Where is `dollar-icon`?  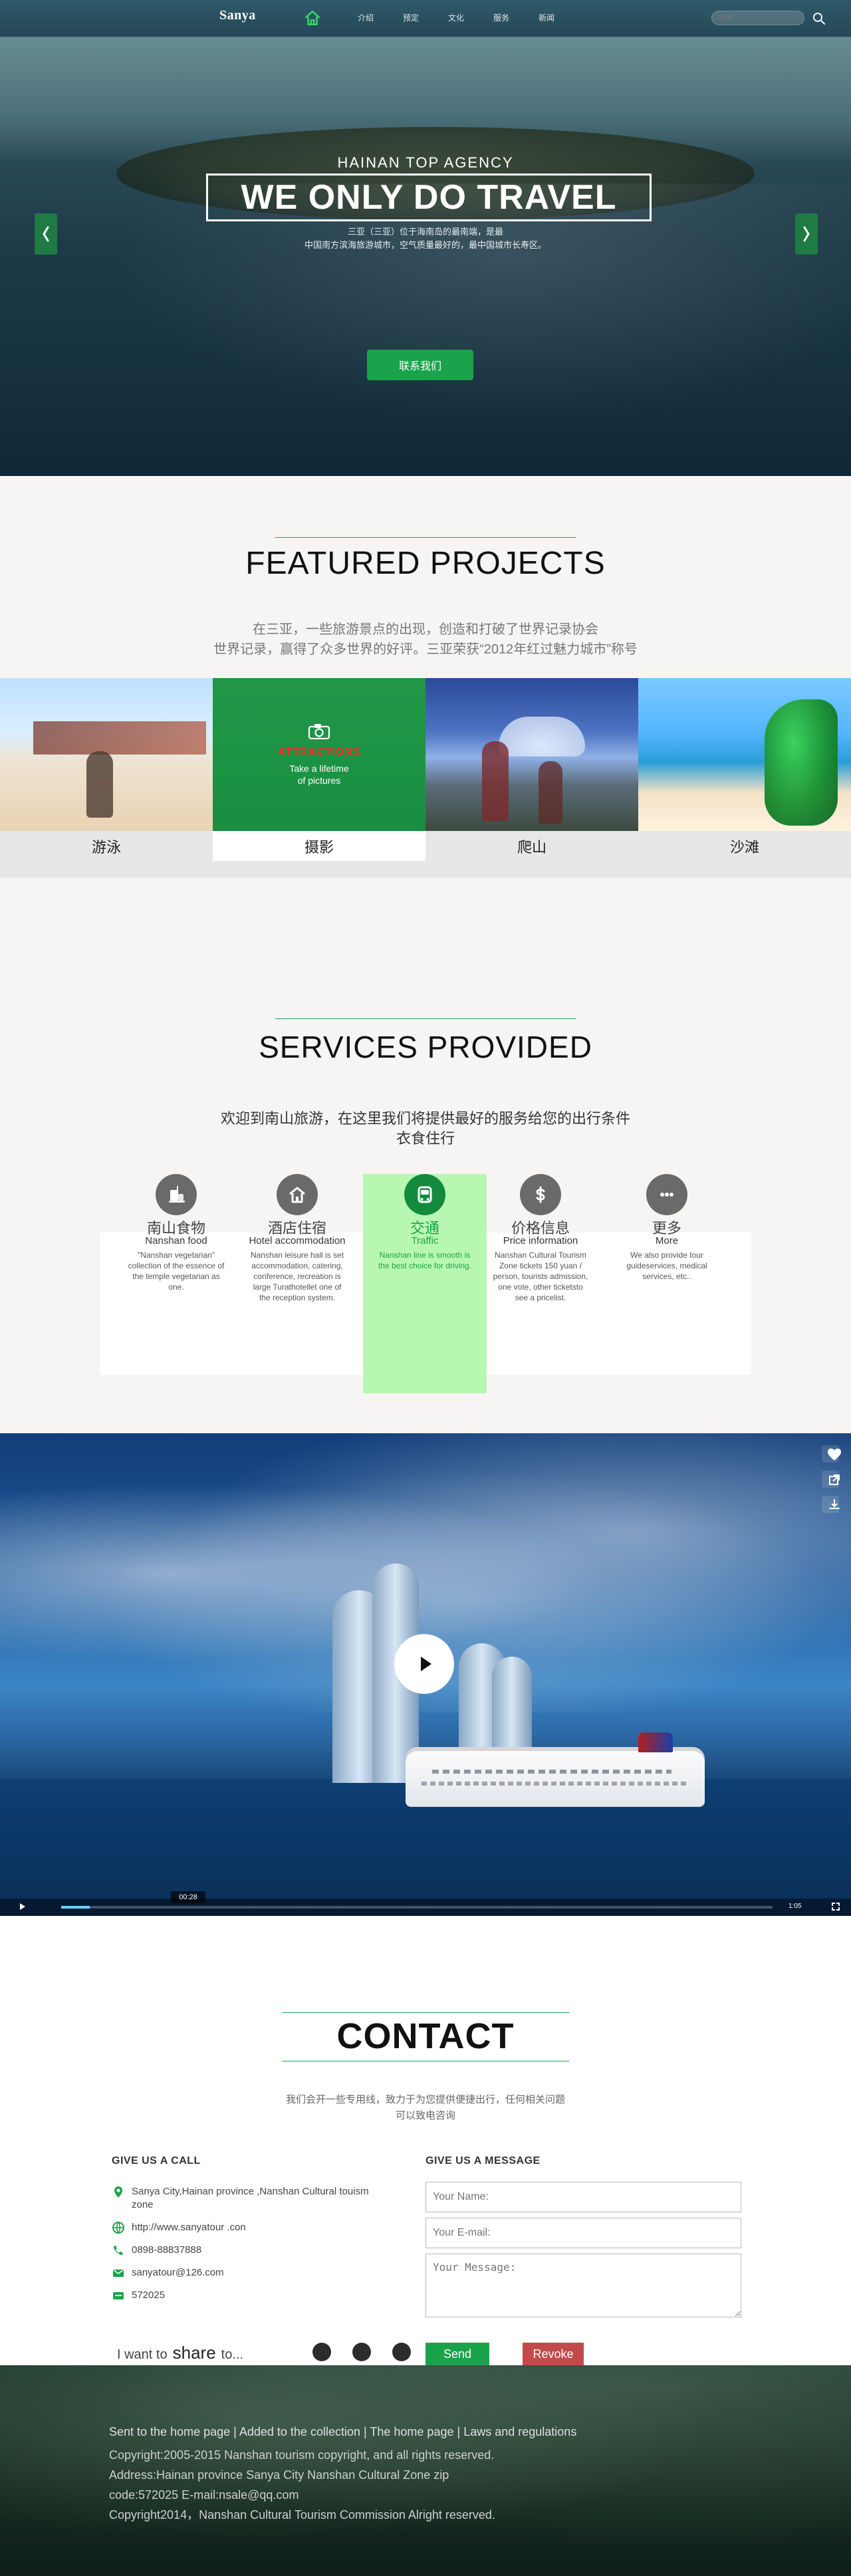
dollar-icon is located at coordinates (540, 1194).